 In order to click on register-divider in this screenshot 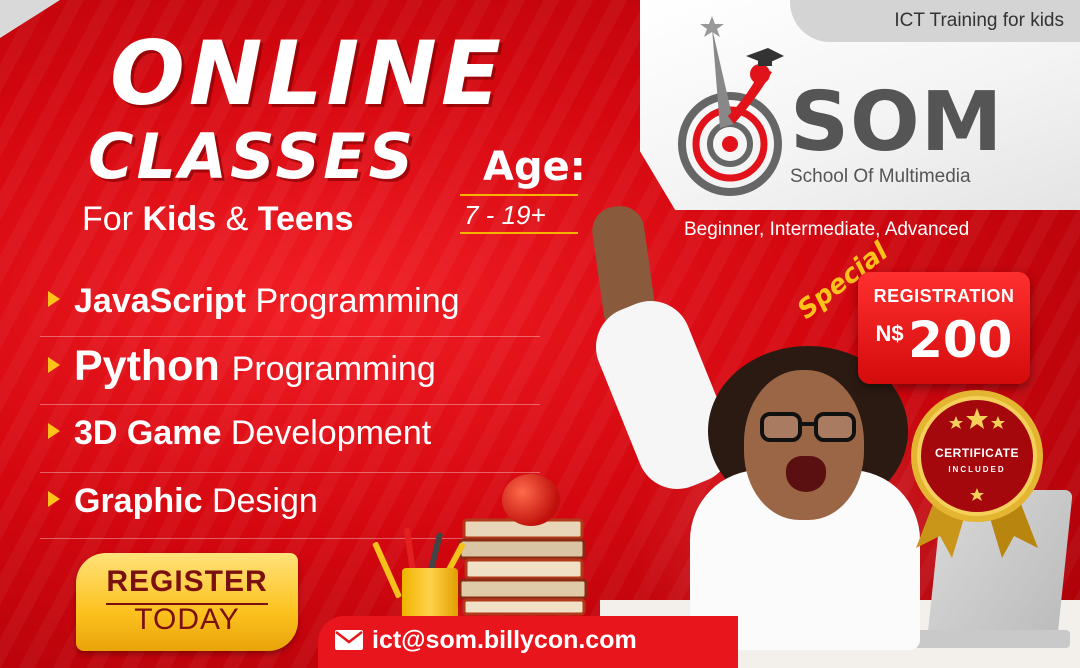, I will do `click(187, 604)`.